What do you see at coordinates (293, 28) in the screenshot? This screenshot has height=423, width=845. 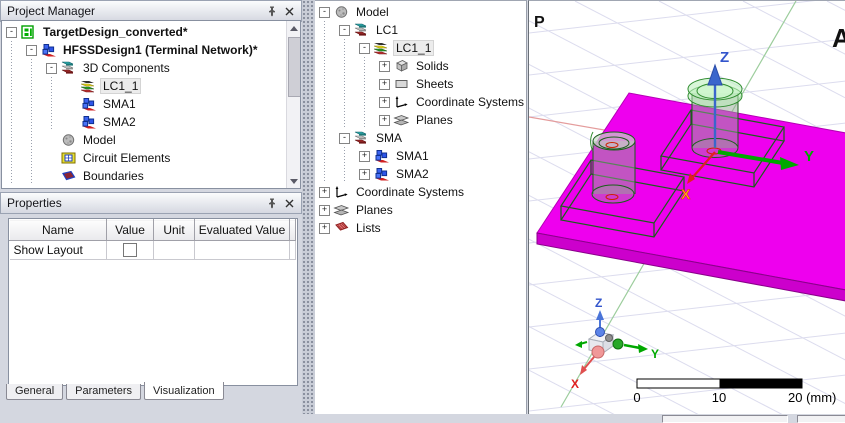 I see `scroll-up-icon` at bounding box center [293, 28].